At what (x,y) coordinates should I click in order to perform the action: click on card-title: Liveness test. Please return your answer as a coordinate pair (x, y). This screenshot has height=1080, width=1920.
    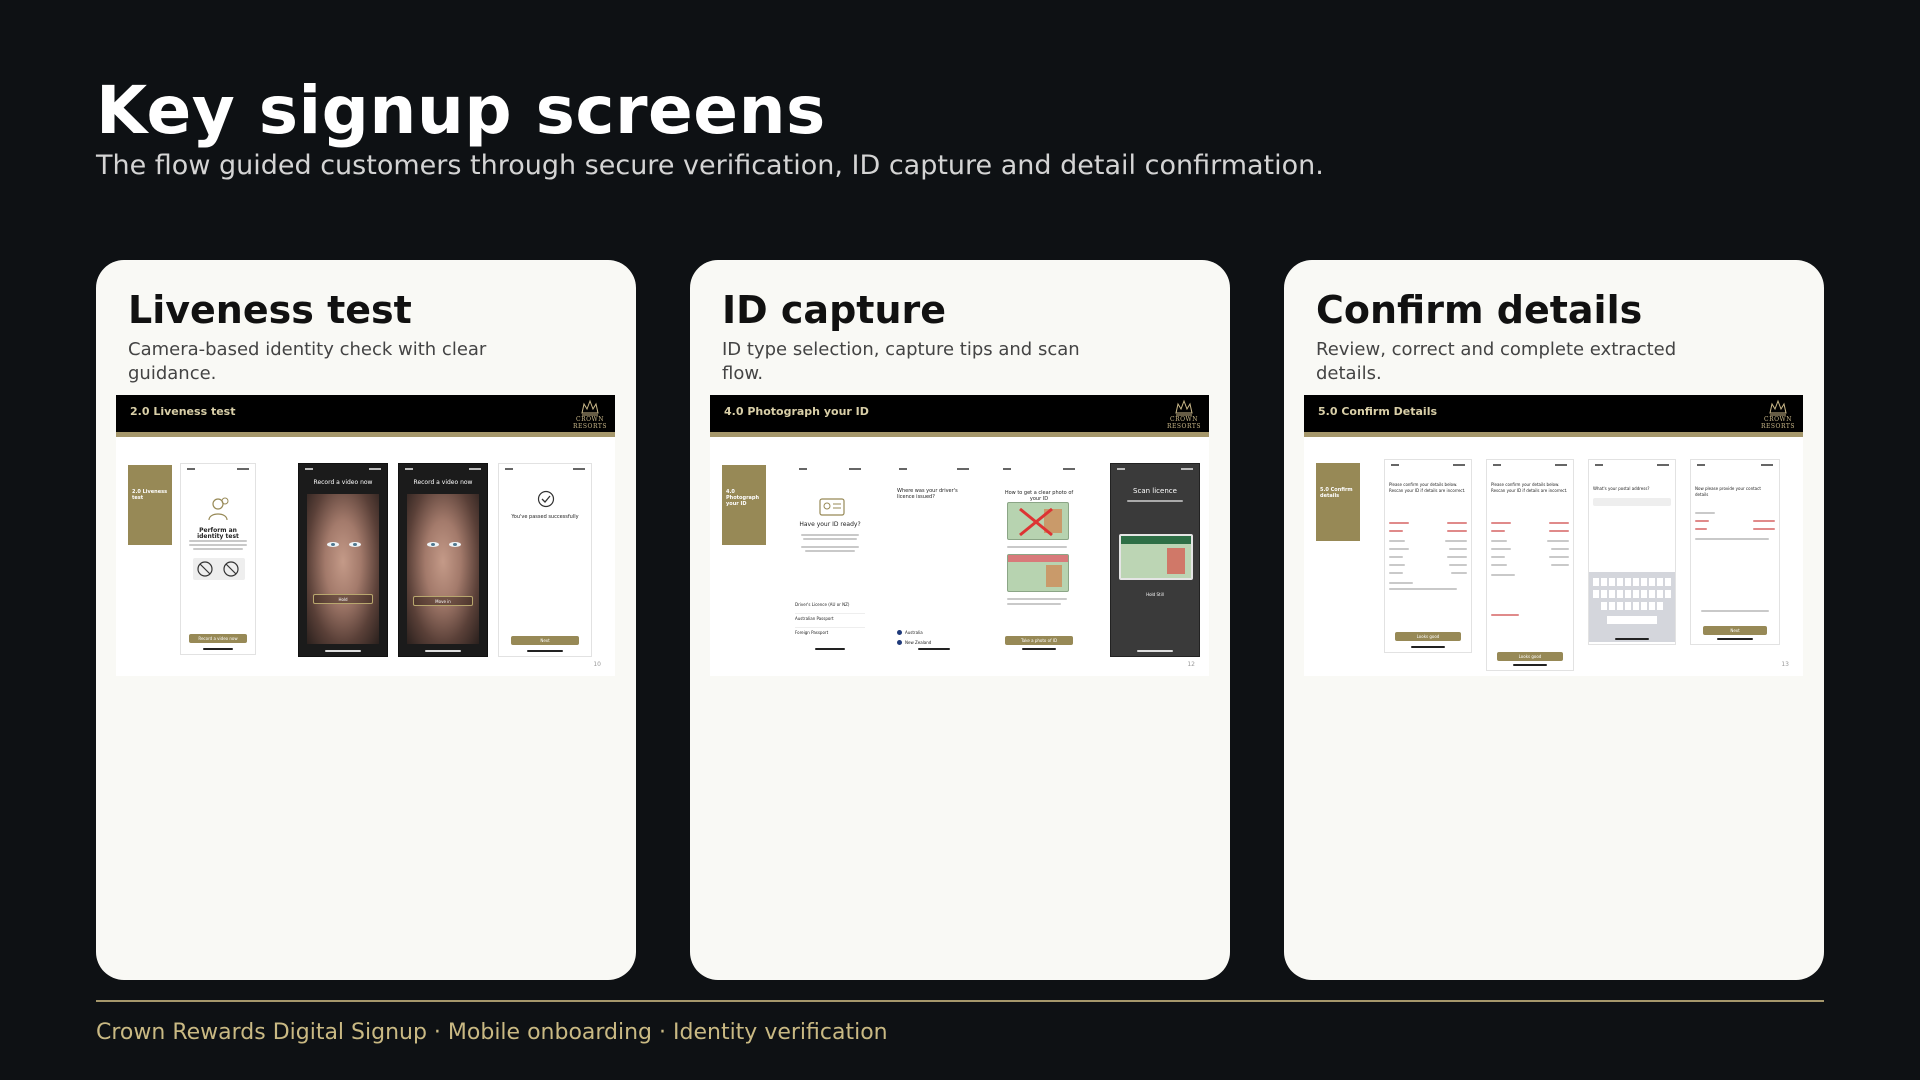
    Looking at the image, I should click on (270, 310).